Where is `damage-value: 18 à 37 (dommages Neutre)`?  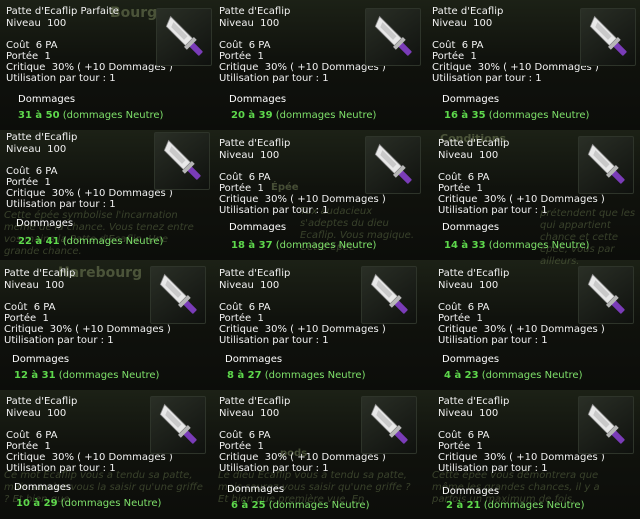 damage-value: 18 à 37 (dommages Neutre) is located at coordinates (304, 245).